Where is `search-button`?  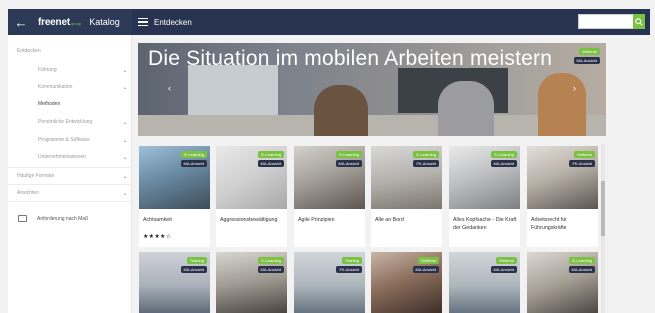 search-button is located at coordinates (639, 21).